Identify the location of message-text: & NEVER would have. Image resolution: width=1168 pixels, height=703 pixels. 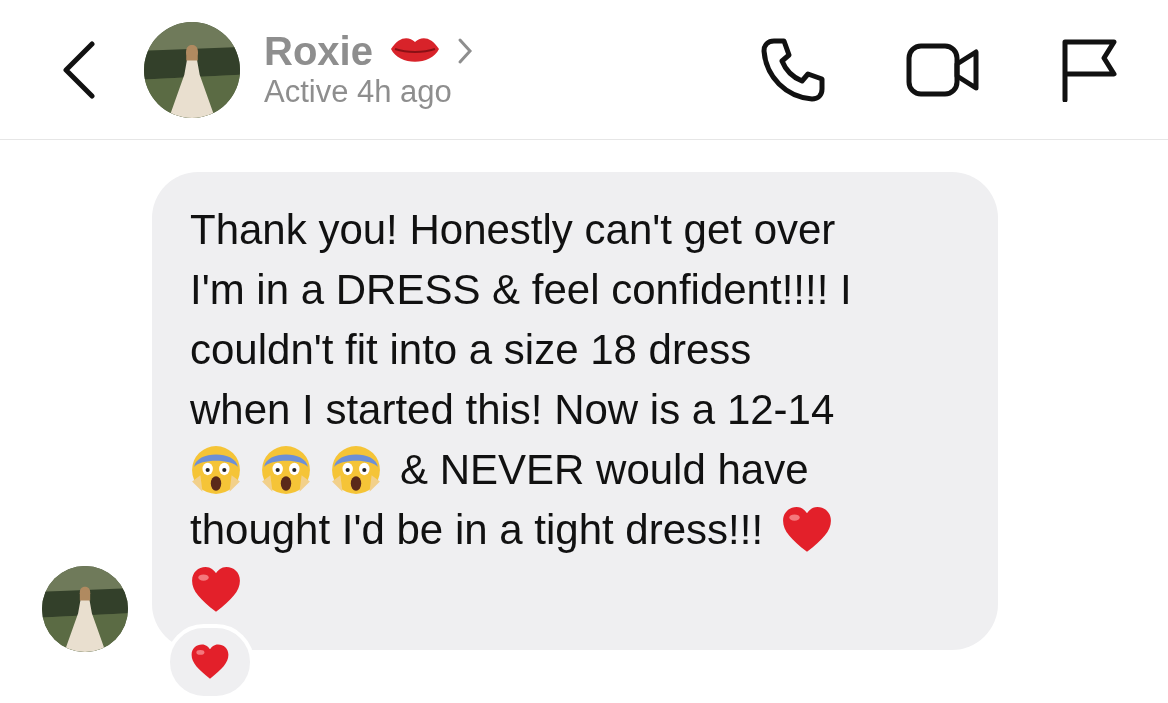
(604, 470).